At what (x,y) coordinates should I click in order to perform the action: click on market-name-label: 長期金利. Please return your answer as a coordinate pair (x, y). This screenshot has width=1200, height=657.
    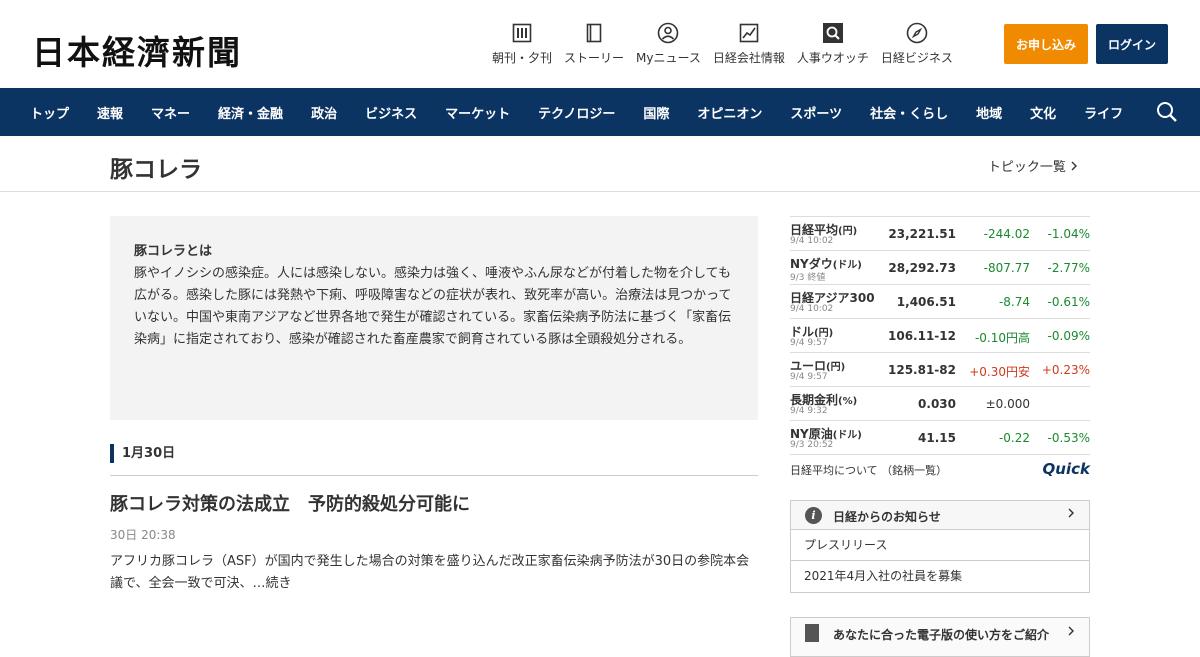
    Looking at the image, I should click on (814, 400).